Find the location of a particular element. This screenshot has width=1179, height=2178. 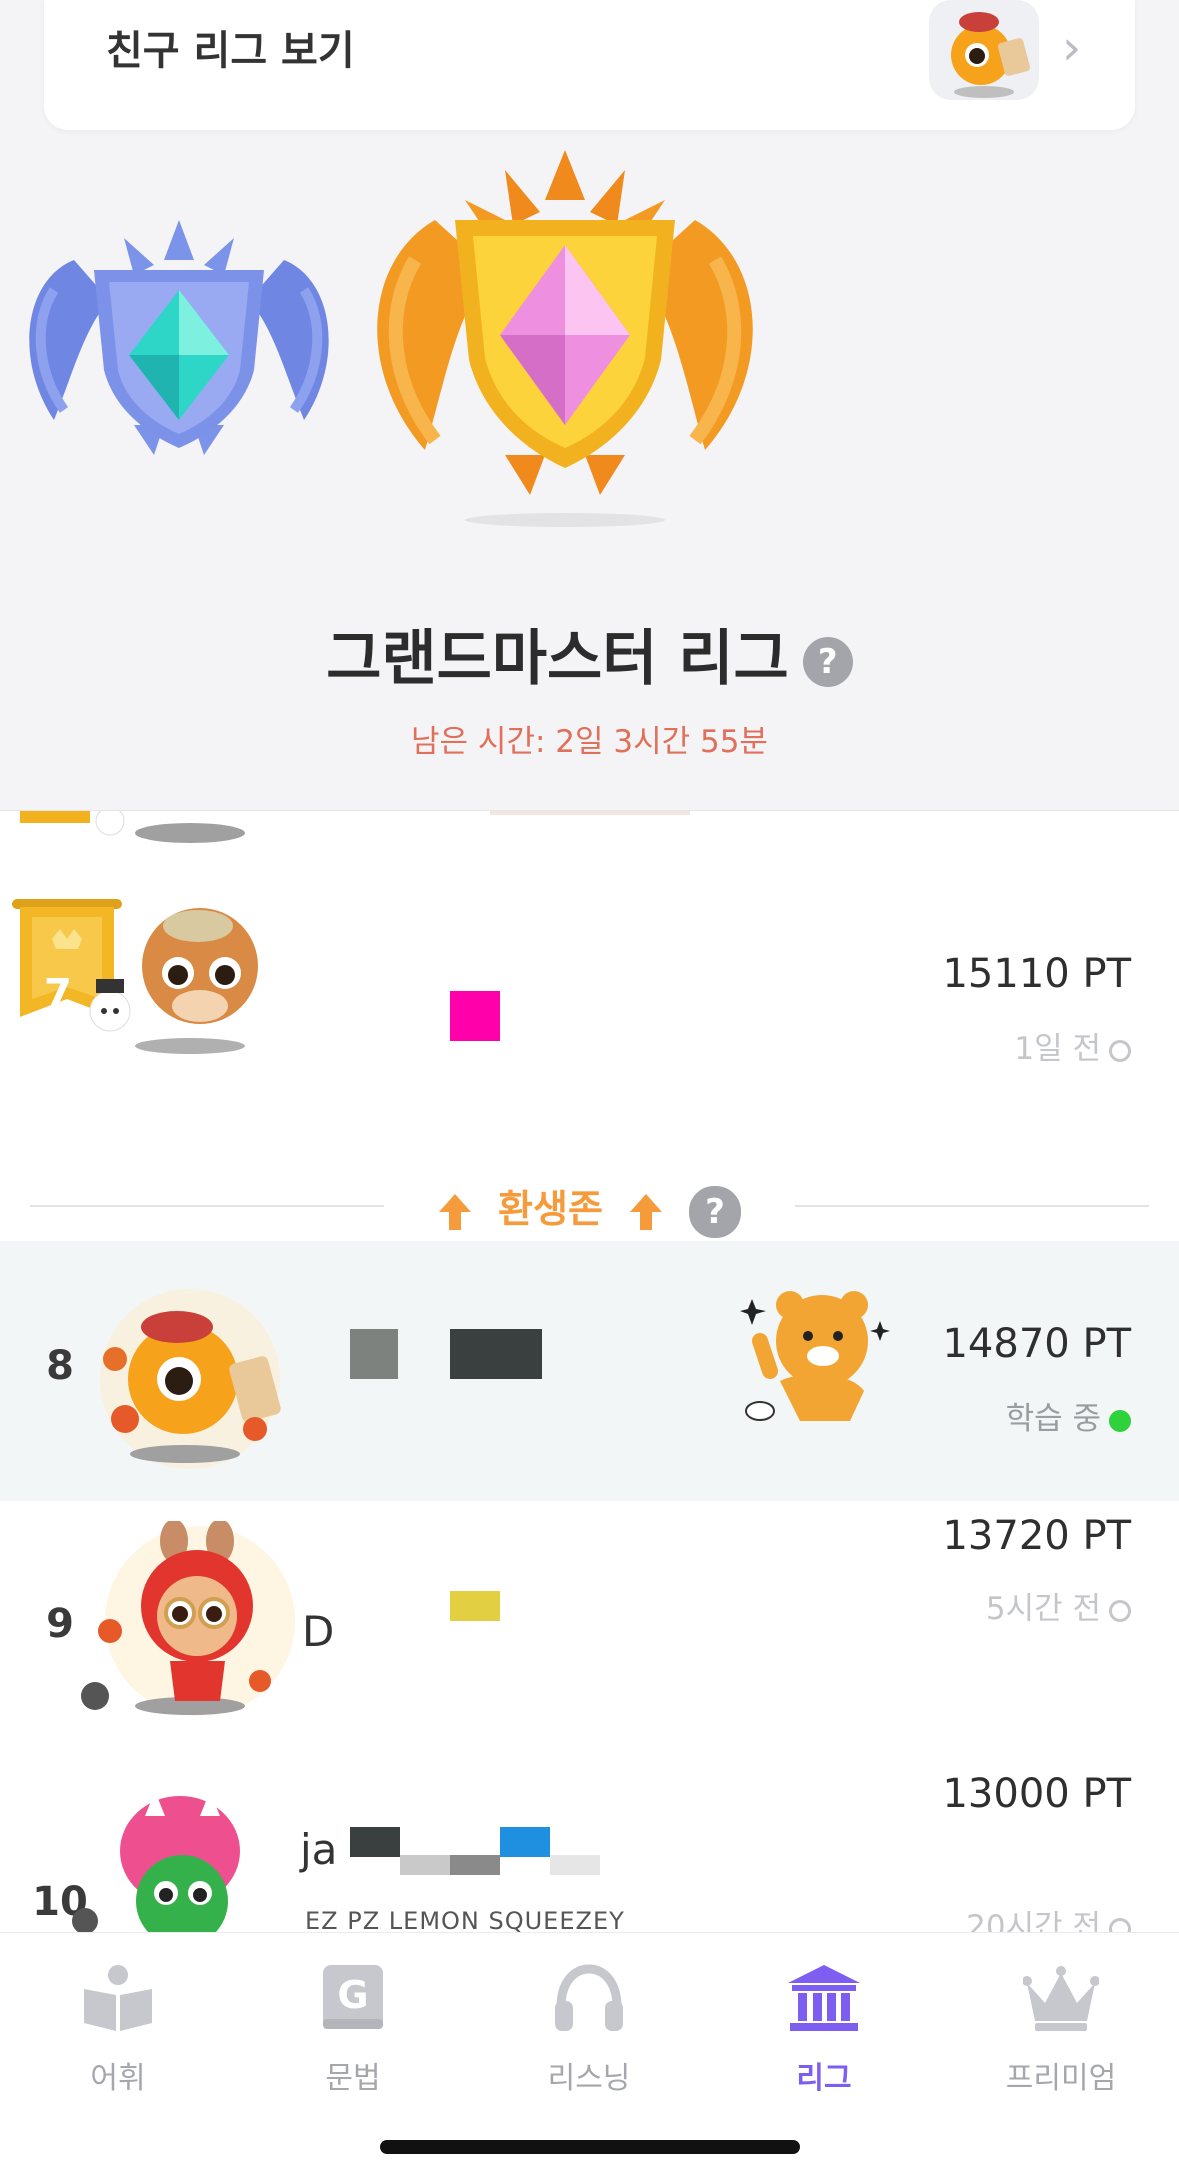

last-seen: 1일 전 is located at coordinates (1072, 1045).